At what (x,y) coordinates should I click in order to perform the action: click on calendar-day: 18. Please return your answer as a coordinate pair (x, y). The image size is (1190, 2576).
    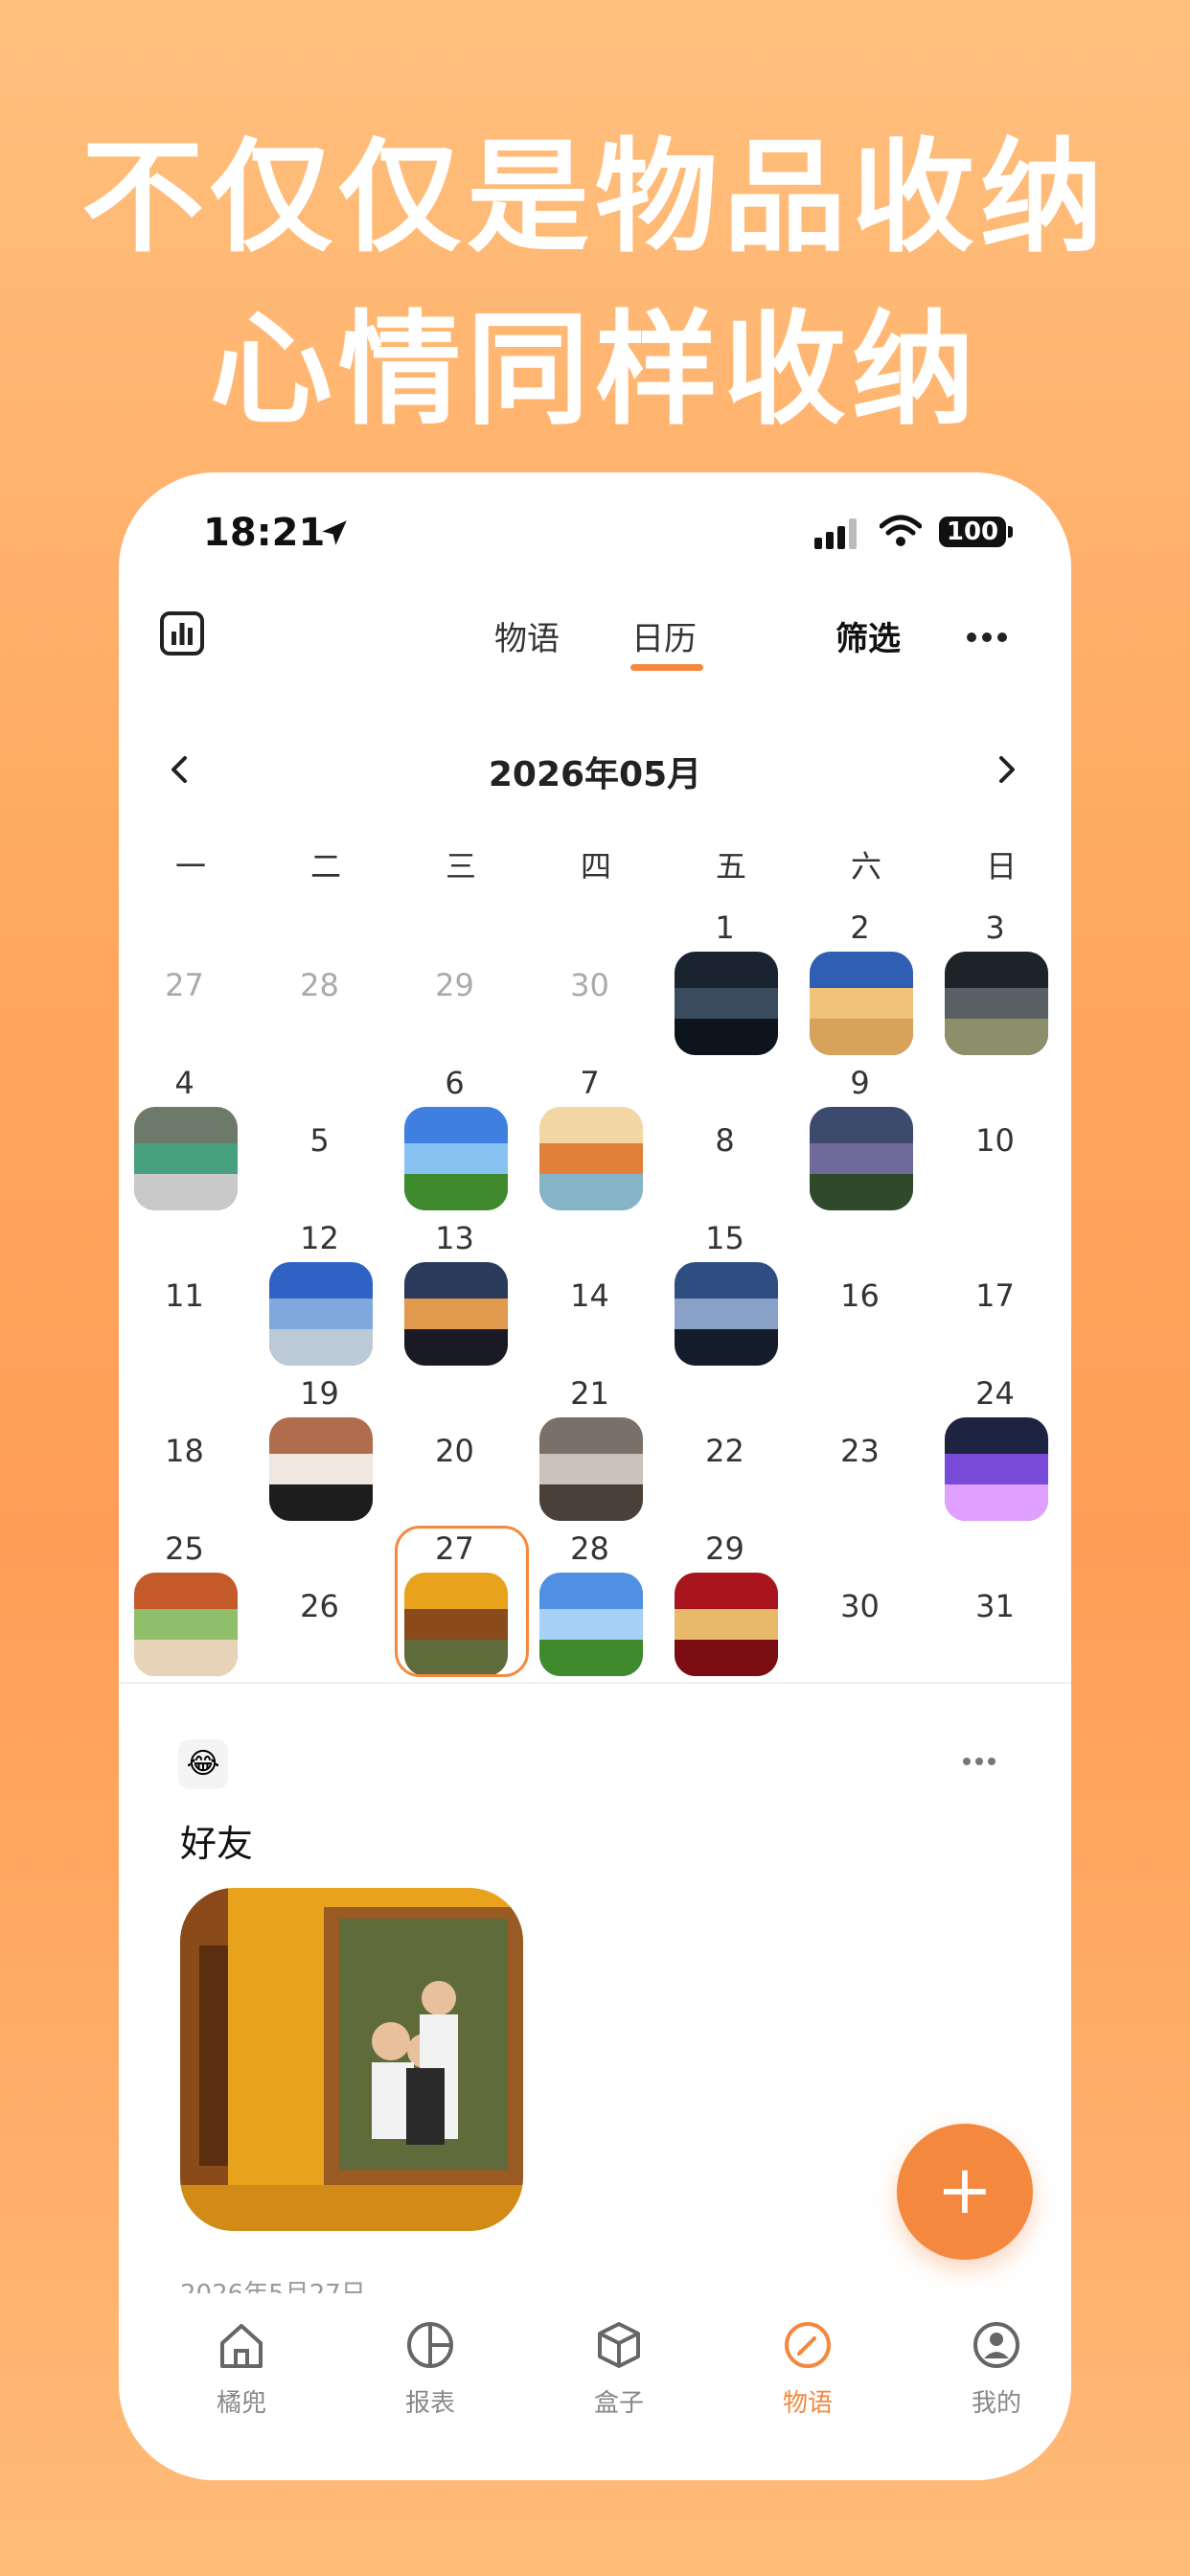
    Looking at the image, I should click on (186, 1452).